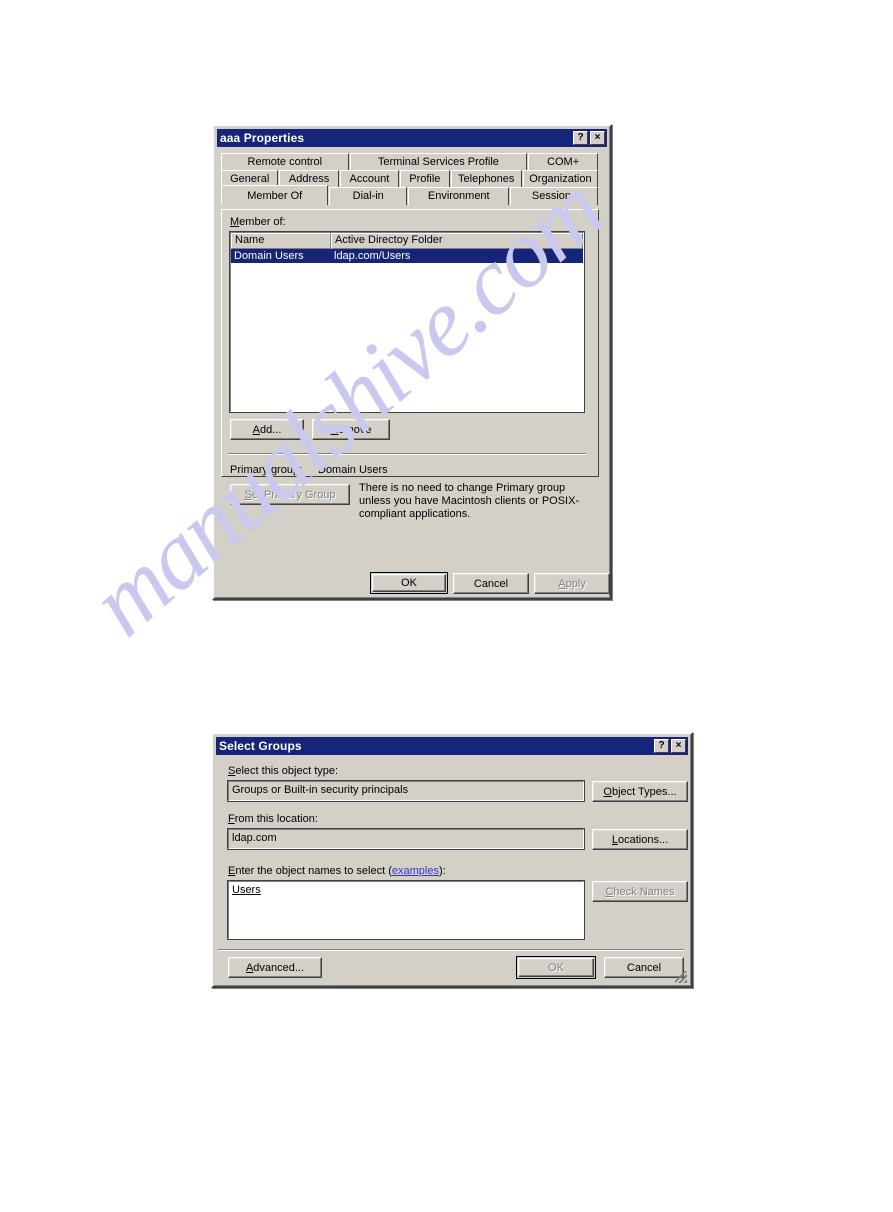 This screenshot has height=1212, width=893. I want to click on tab-terminal-services-profile: Terminal Services Profile, so click(438, 162).